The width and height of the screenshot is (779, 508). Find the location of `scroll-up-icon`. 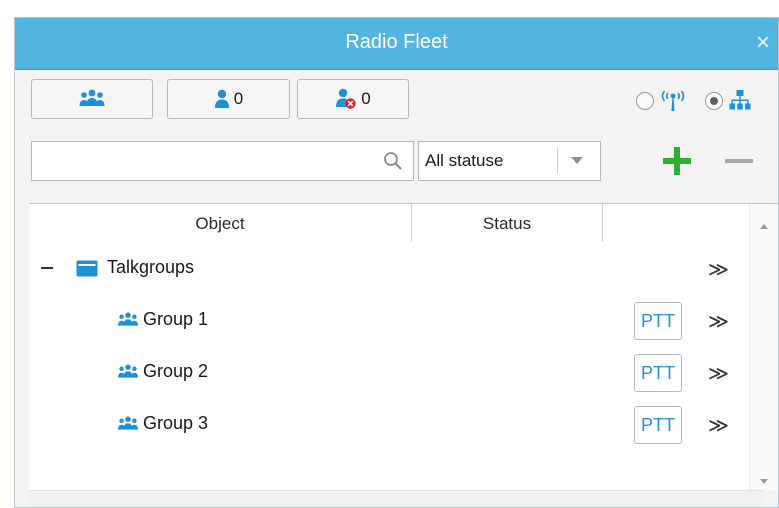

scroll-up-icon is located at coordinates (764, 226).